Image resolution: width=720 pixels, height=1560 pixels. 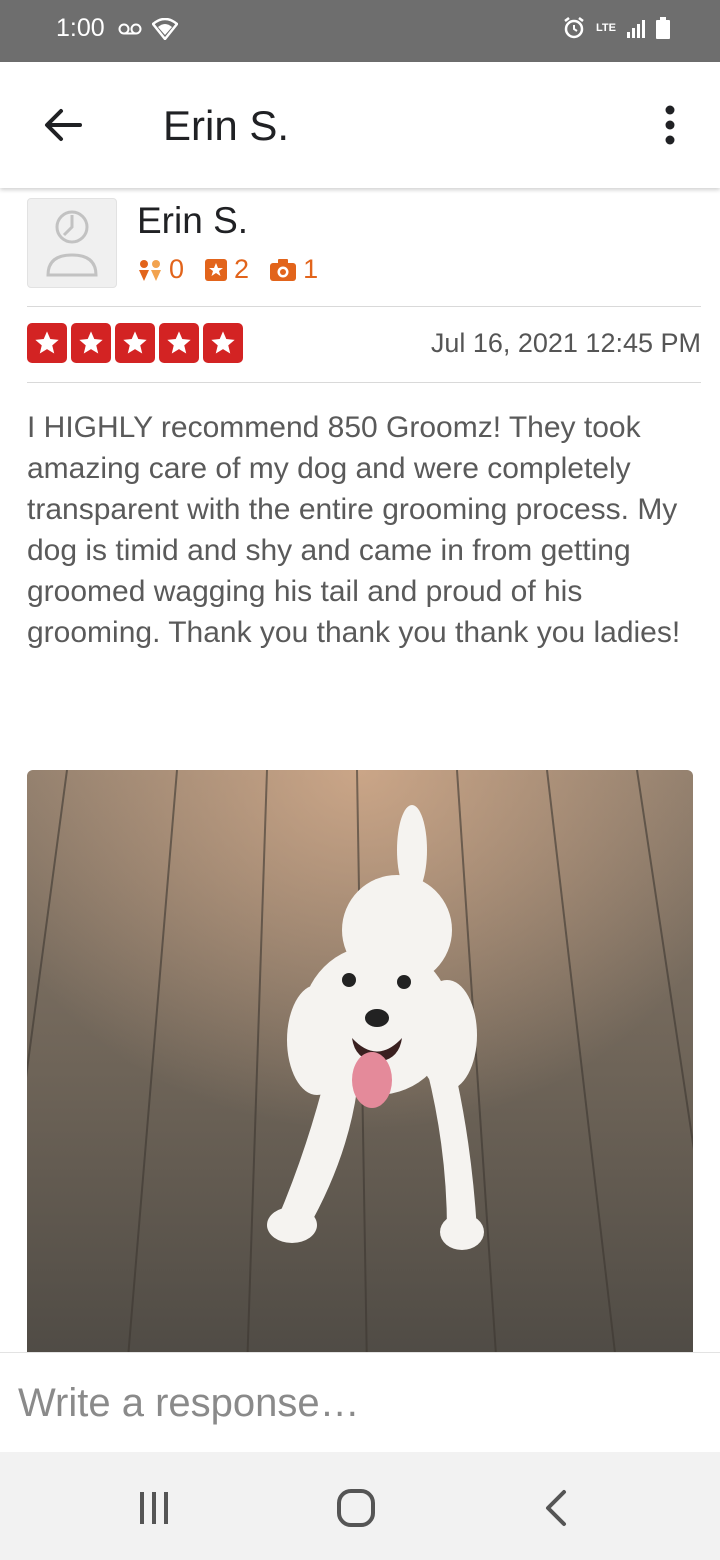 I want to click on avatar, so click(x=72, y=243).